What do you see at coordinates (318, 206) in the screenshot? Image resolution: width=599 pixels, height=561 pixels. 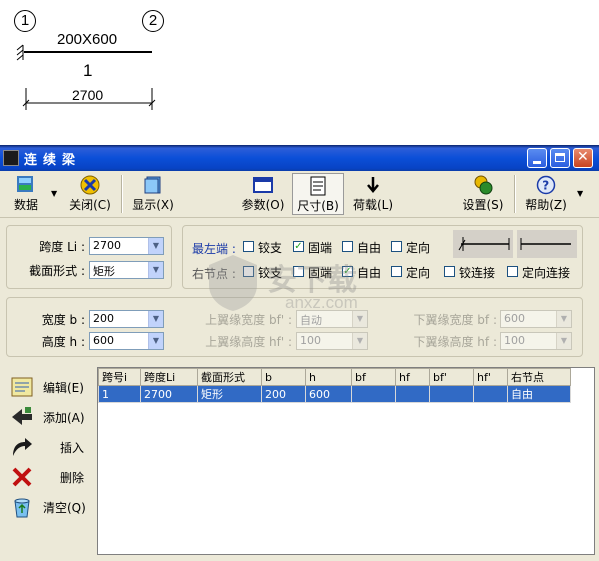 I see `size-label: 尺寸(B)` at bounding box center [318, 206].